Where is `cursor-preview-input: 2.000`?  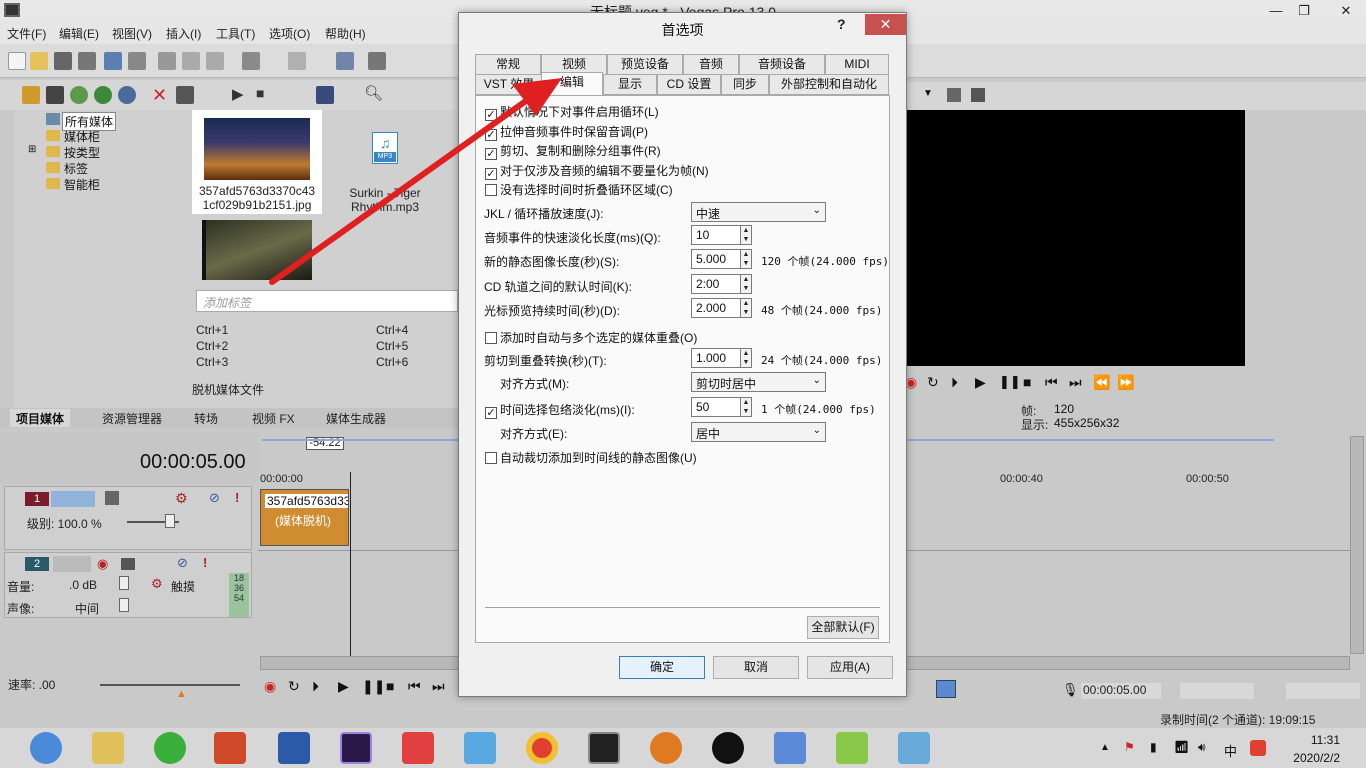 cursor-preview-input: 2.000 is located at coordinates (716, 308).